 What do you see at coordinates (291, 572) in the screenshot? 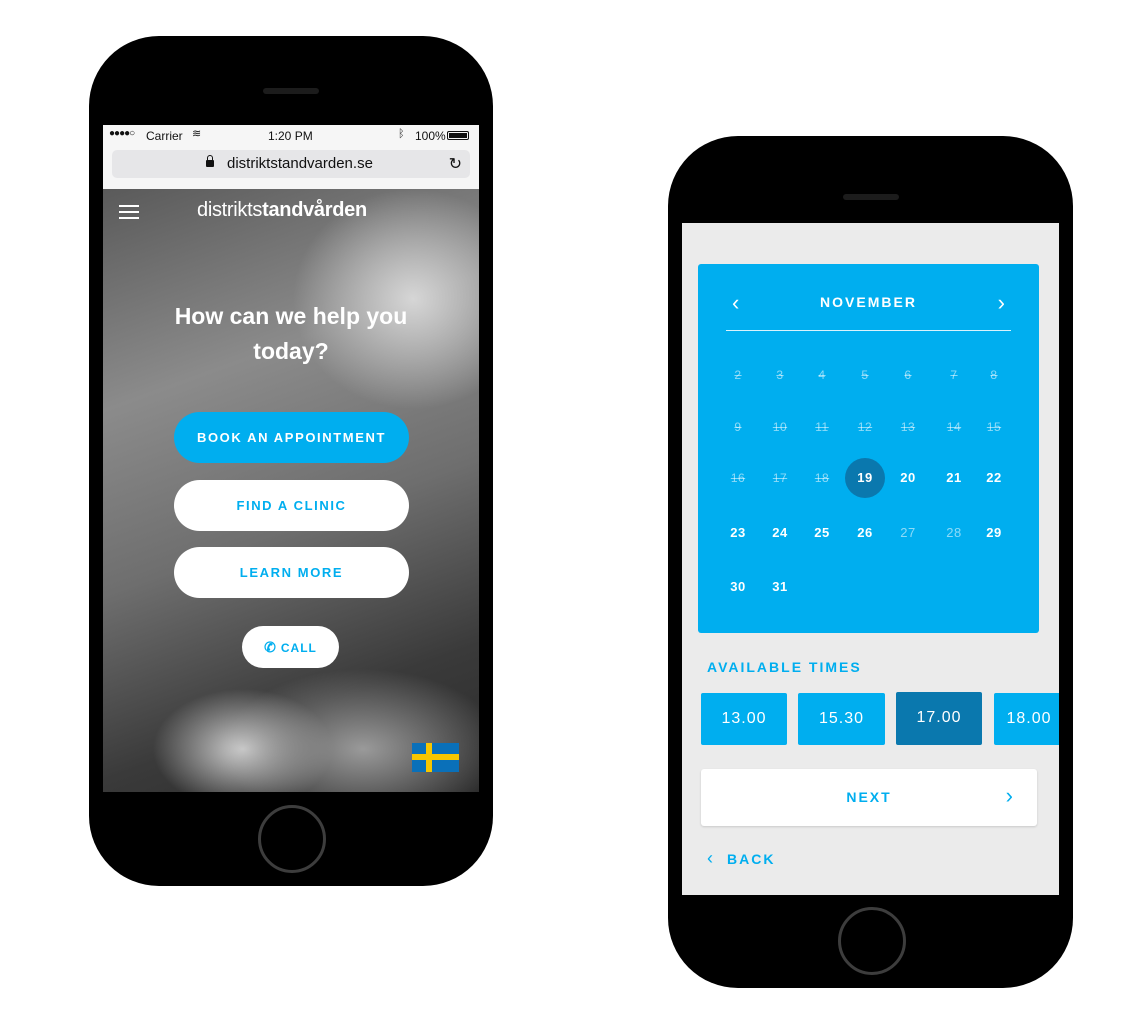
I see `learn-more-button: LEARN MORE` at bounding box center [291, 572].